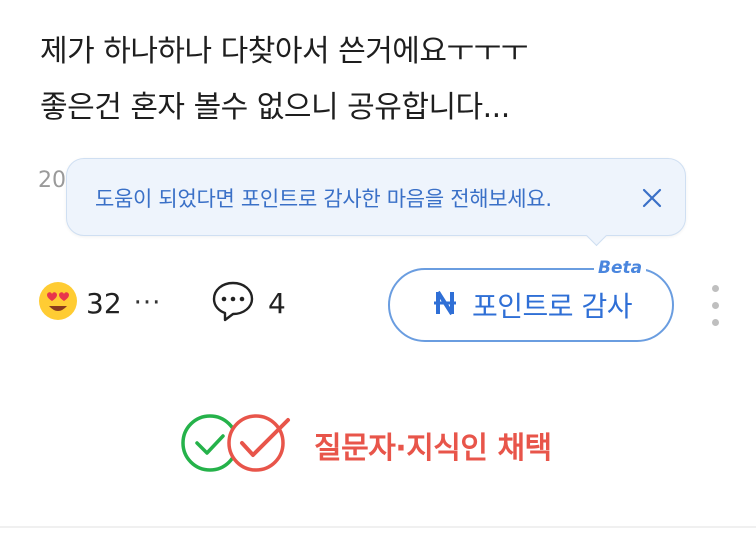 This screenshot has width=756, height=540. Describe the element at coordinates (277, 303) in the screenshot. I see `comment-count: 4` at that location.